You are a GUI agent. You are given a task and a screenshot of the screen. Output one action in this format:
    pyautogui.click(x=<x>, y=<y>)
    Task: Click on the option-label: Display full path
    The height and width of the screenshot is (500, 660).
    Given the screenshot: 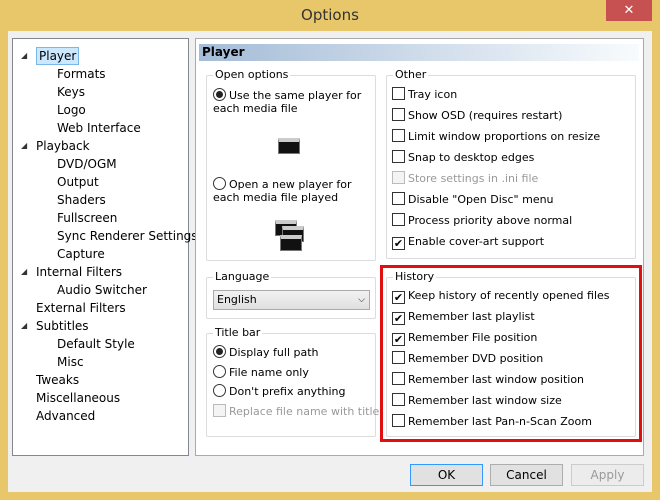 What is the action you would take?
    pyautogui.click(x=274, y=352)
    